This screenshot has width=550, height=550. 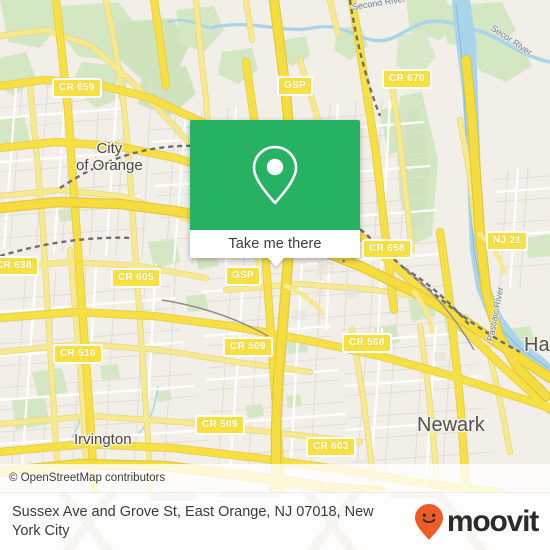 What do you see at coordinates (367, 343) in the screenshot?
I see `road-shield-cr-508: CR 508` at bounding box center [367, 343].